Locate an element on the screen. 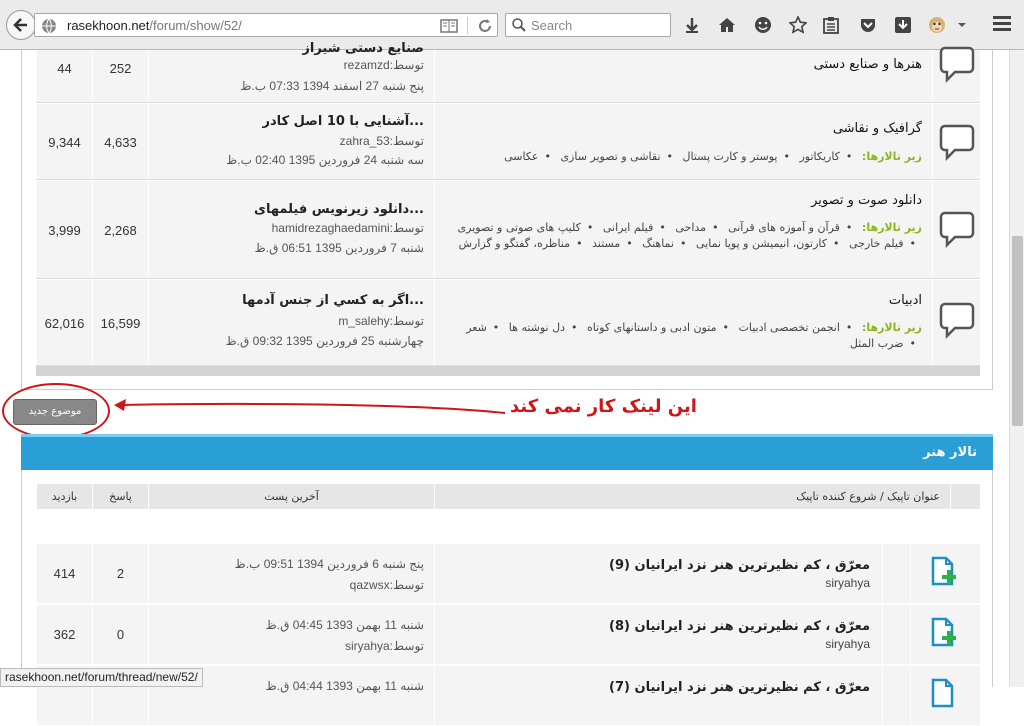 This screenshot has width=1024, height=726. spacer-cell is located at coordinates (896, 695).